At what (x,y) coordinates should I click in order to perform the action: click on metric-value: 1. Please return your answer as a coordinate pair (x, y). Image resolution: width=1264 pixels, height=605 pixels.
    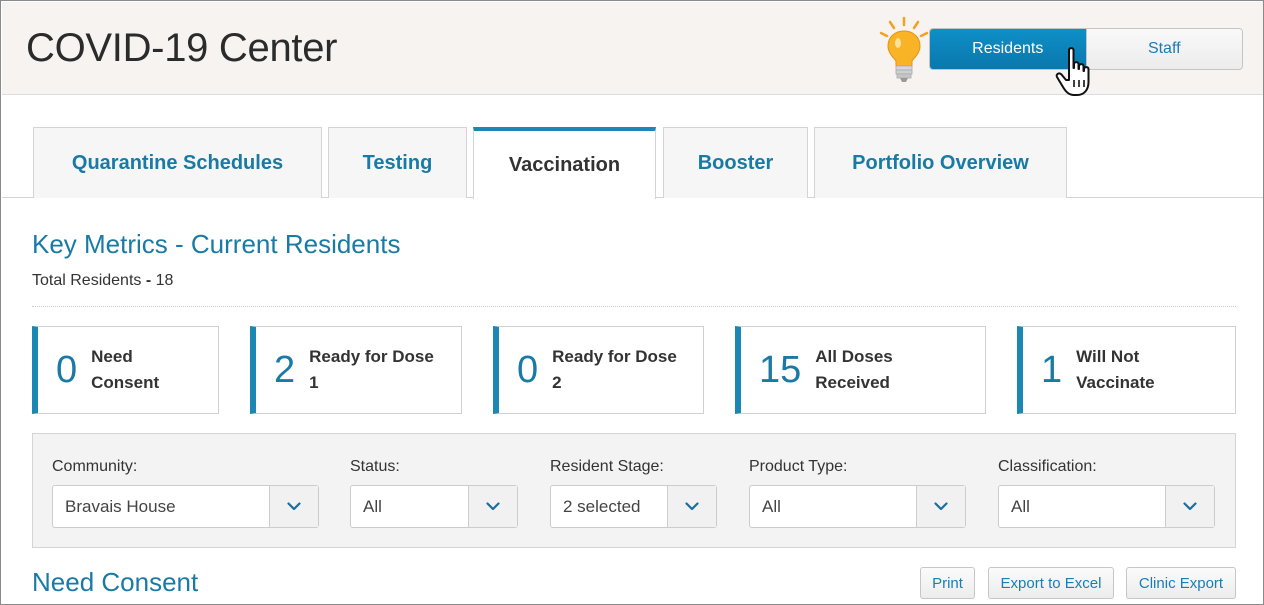
    Looking at the image, I should click on (1052, 369).